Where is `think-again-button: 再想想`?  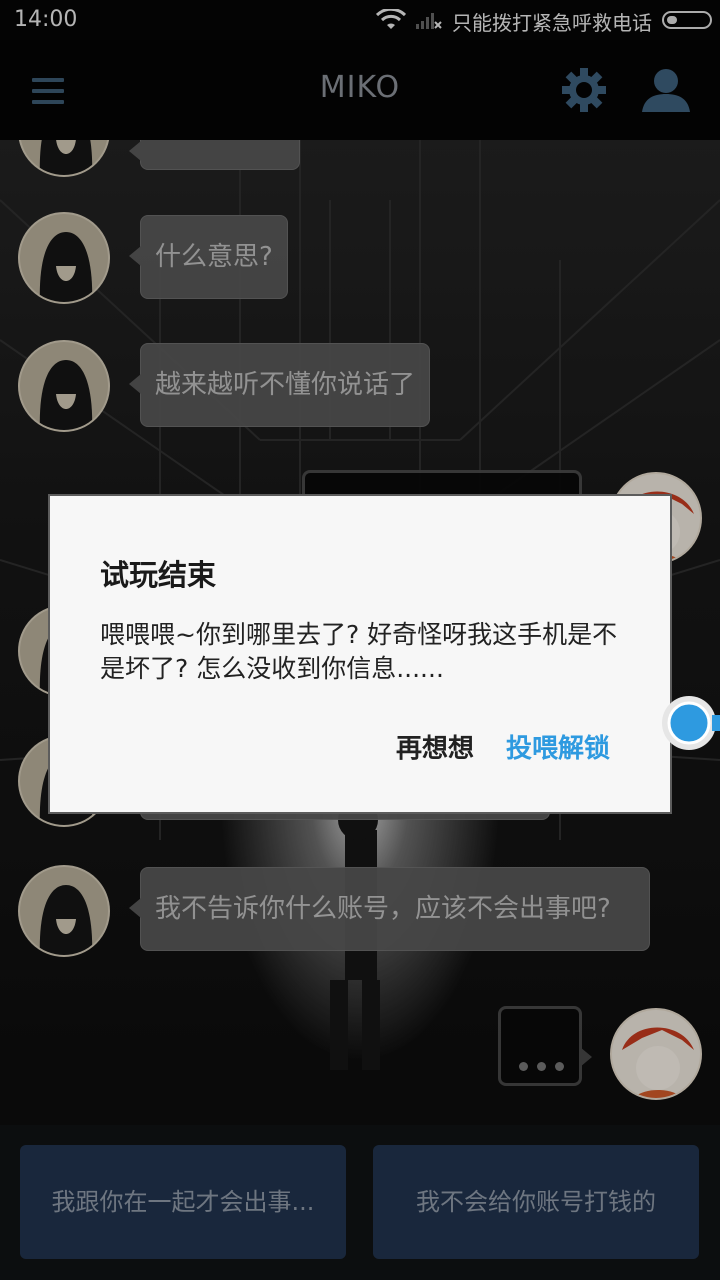
think-again-button: 再想想 is located at coordinates (435, 746).